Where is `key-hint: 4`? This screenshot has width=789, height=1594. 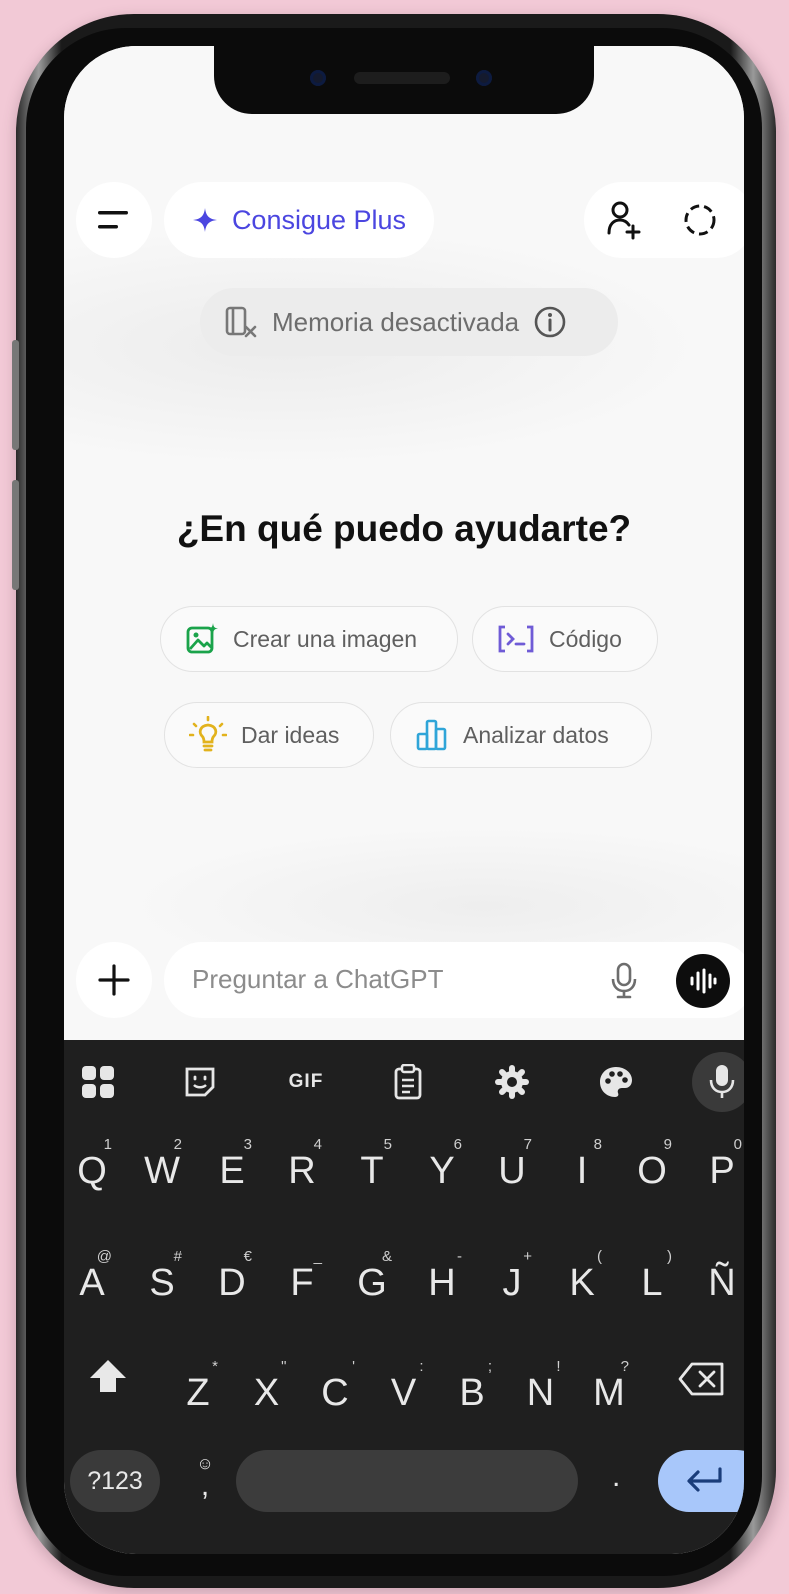 key-hint: 4 is located at coordinates (317, 1144).